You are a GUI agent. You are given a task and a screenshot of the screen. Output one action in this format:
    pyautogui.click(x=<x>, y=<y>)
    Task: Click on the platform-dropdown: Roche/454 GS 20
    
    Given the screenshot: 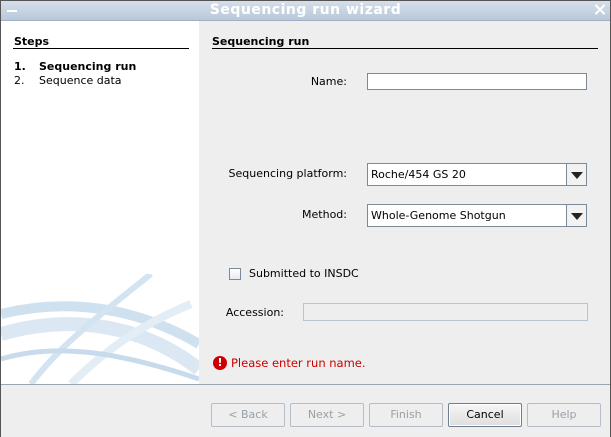 What is the action you would take?
    pyautogui.click(x=477, y=174)
    